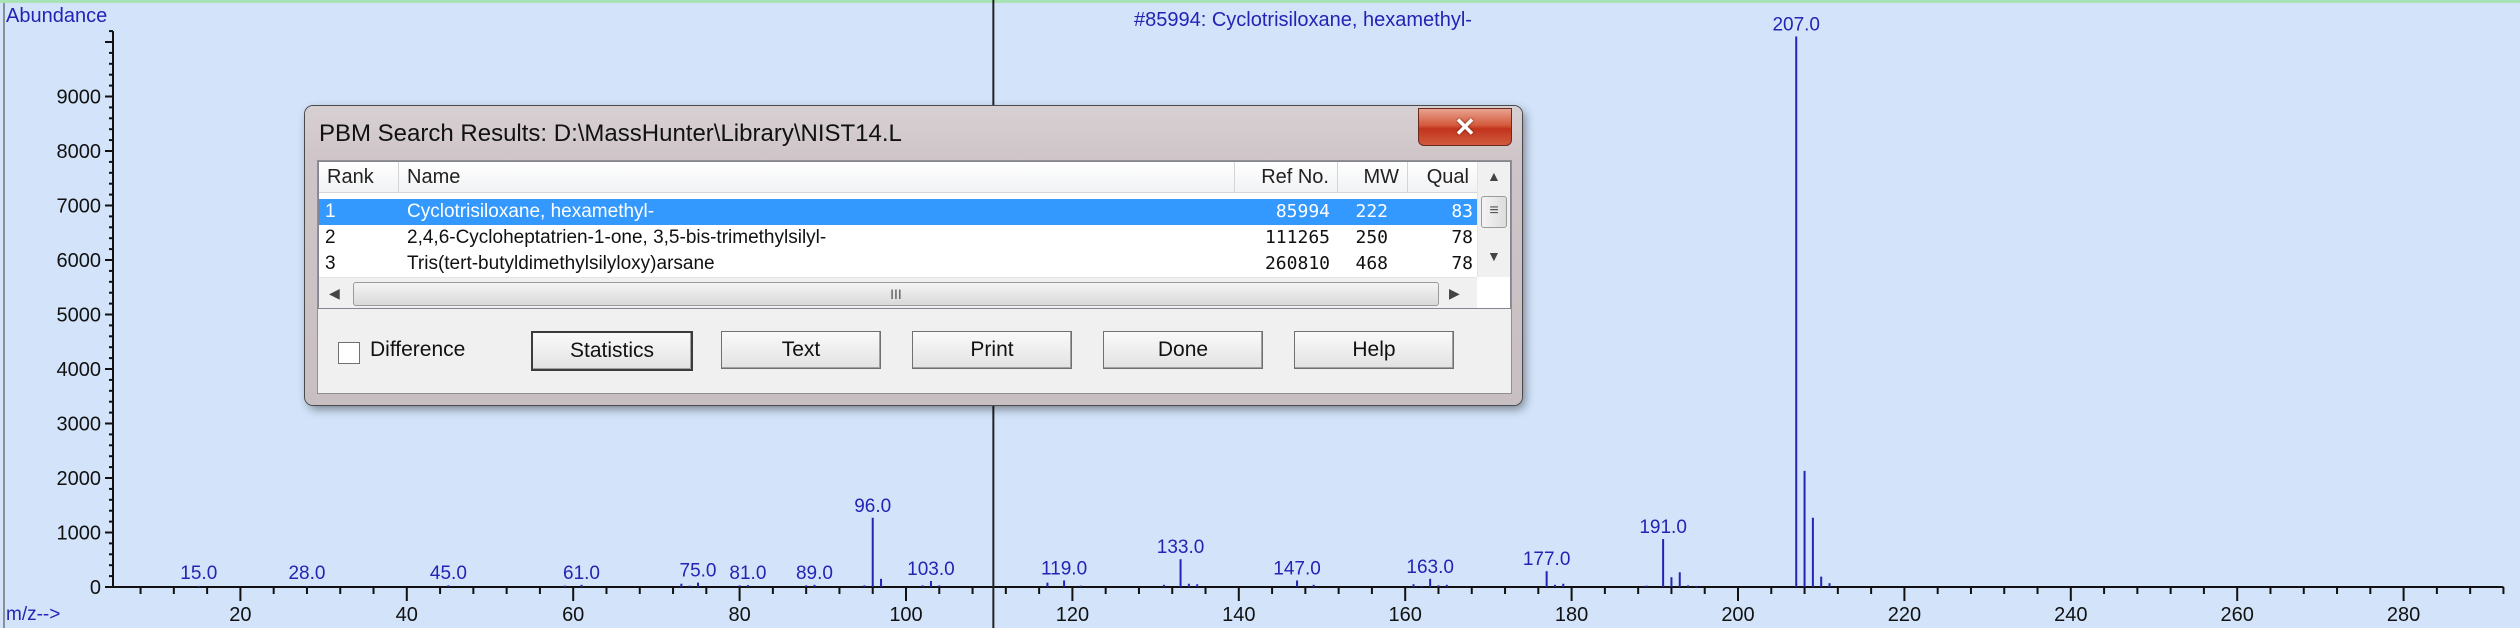 This screenshot has height=628, width=2520. What do you see at coordinates (1494, 176) in the screenshot?
I see `scroll-up-icon: ▲` at bounding box center [1494, 176].